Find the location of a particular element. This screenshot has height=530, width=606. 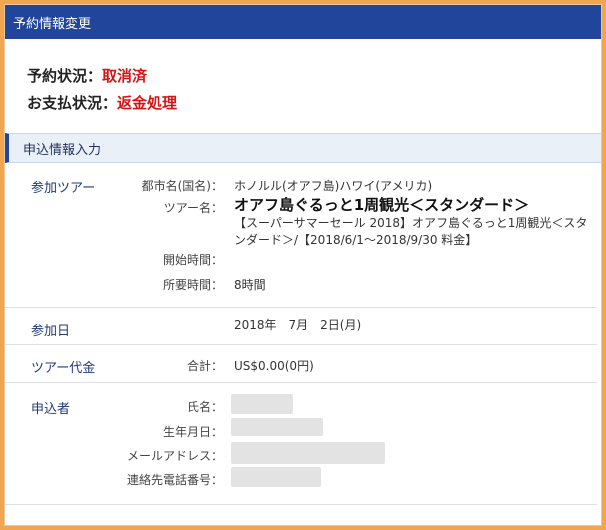

section-title: 申込情報入力 is located at coordinates (62, 150).